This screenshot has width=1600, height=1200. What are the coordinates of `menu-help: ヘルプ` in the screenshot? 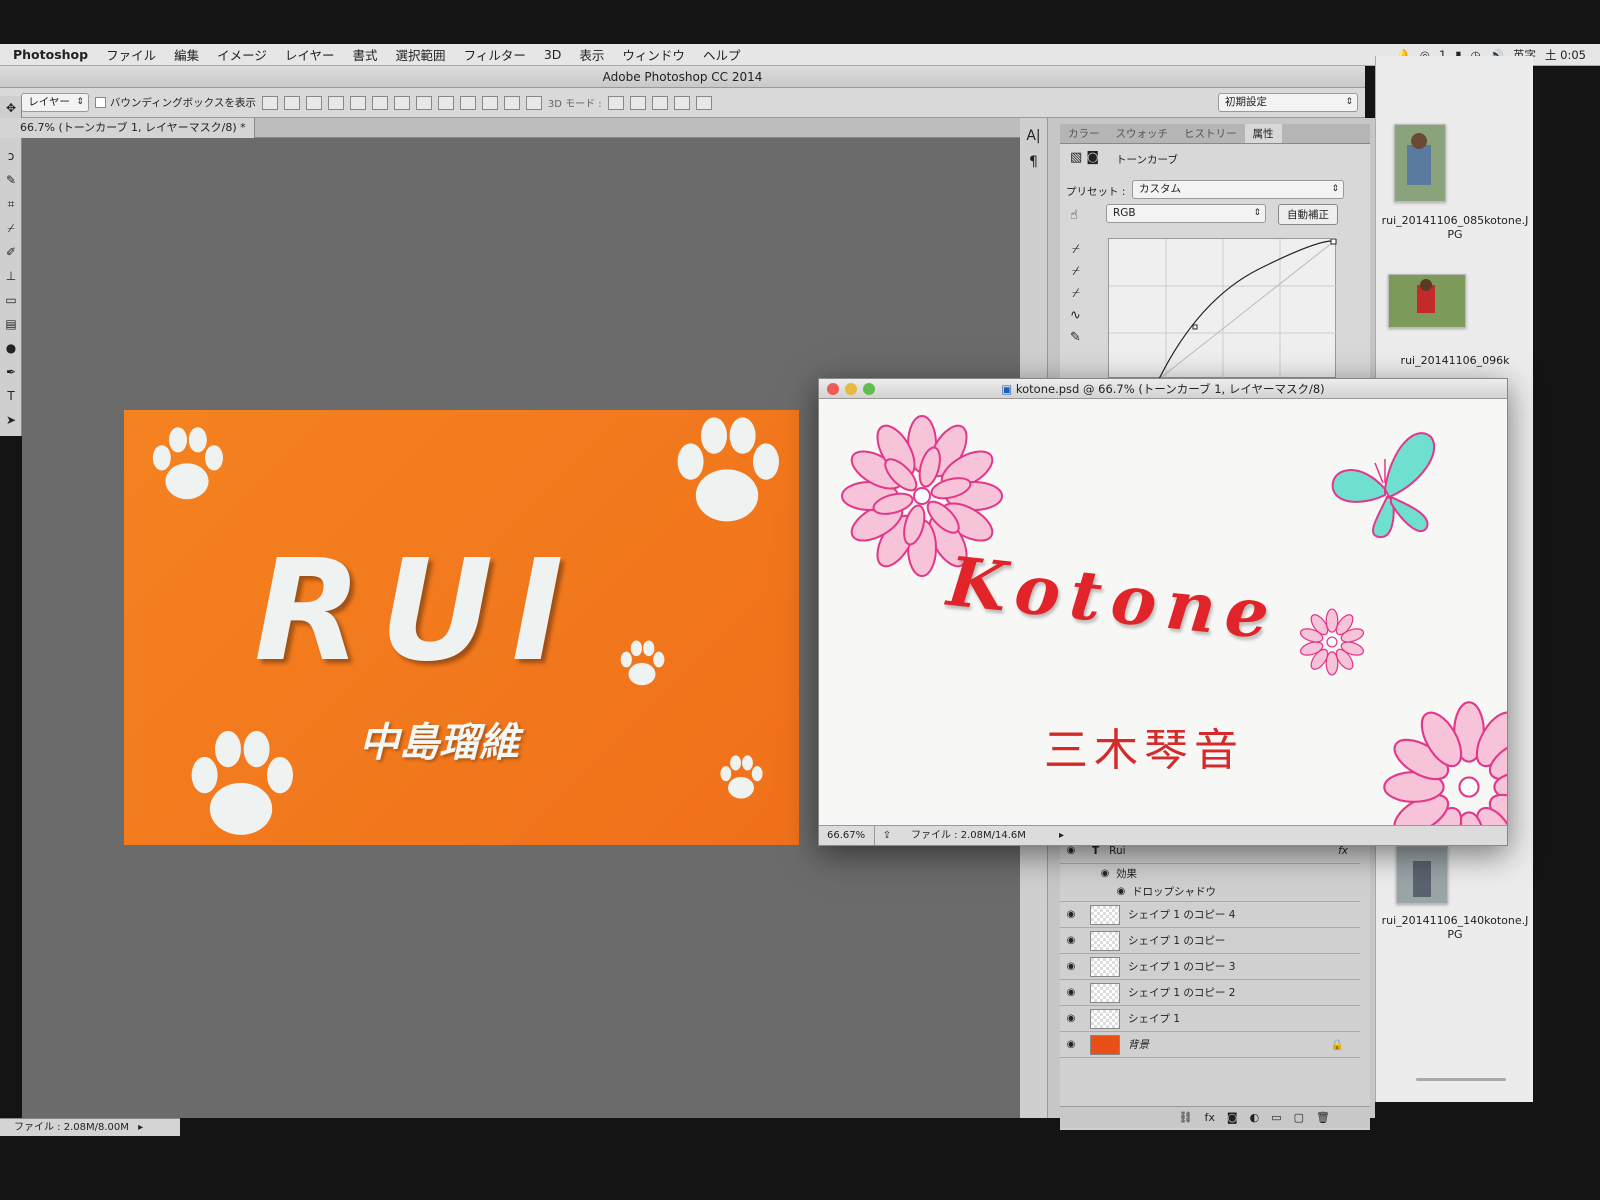 It's located at (722, 54).